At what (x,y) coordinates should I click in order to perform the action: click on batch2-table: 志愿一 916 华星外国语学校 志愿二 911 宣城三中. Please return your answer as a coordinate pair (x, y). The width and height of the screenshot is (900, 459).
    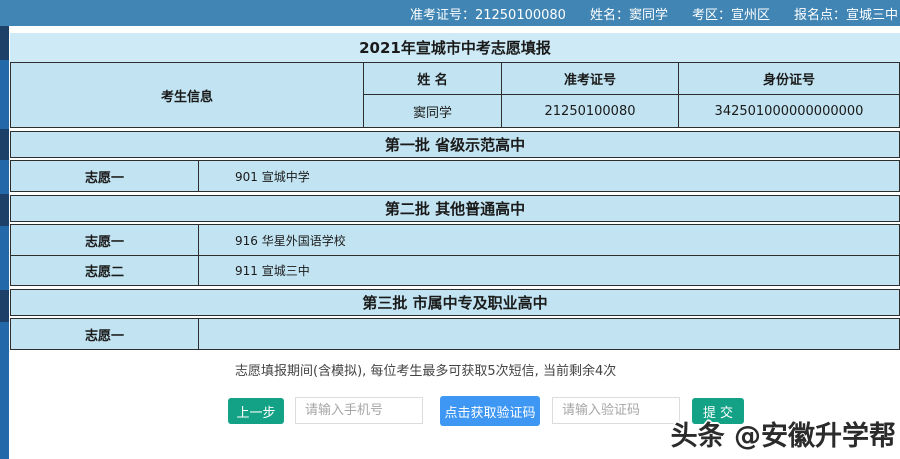
    Looking at the image, I should click on (455, 255).